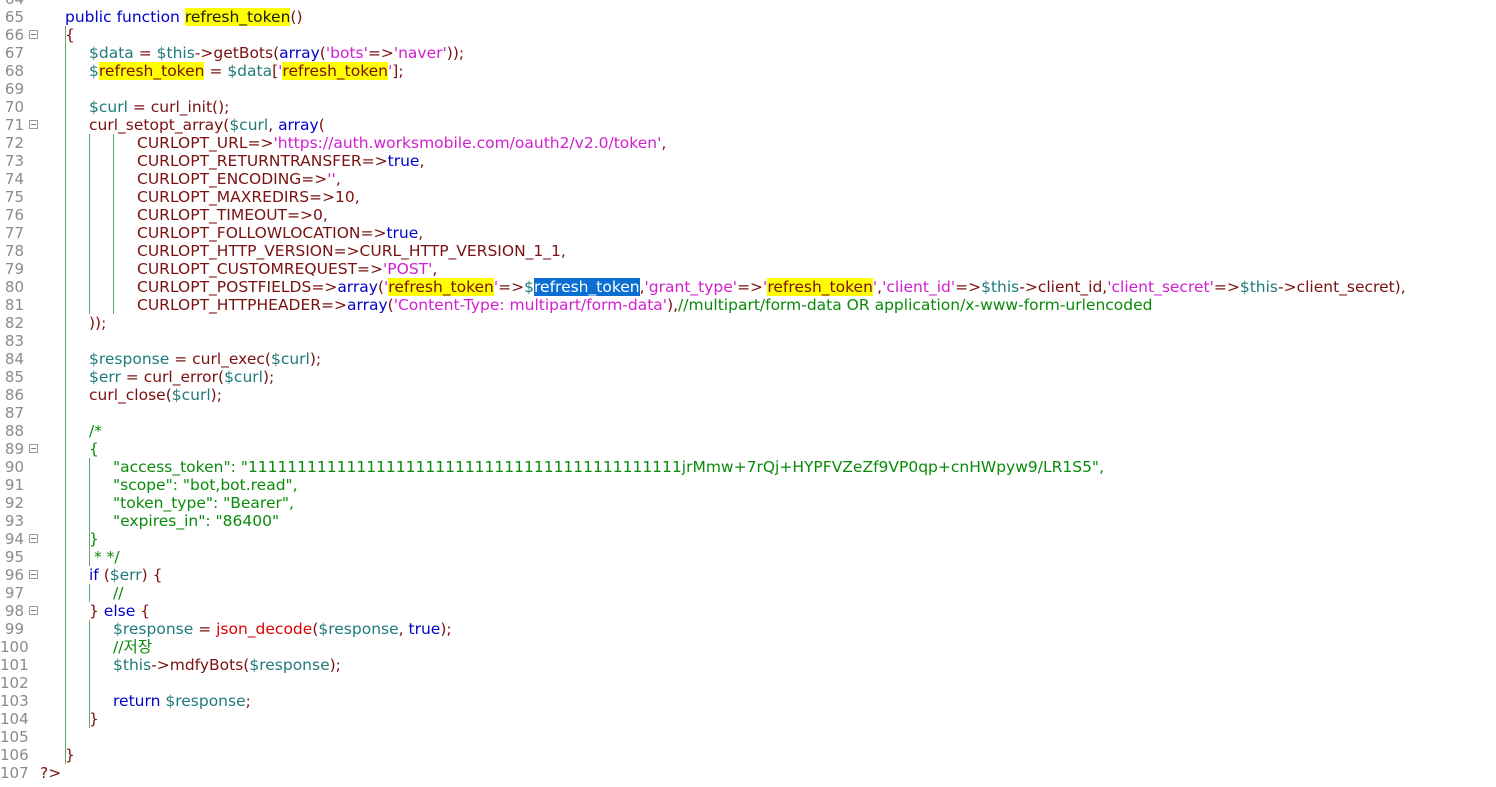 The height and width of the screenshot is (787, 1496). Describe the element at coordinates (104, 575) in the screenshot. I see `code-token: (` at that location.